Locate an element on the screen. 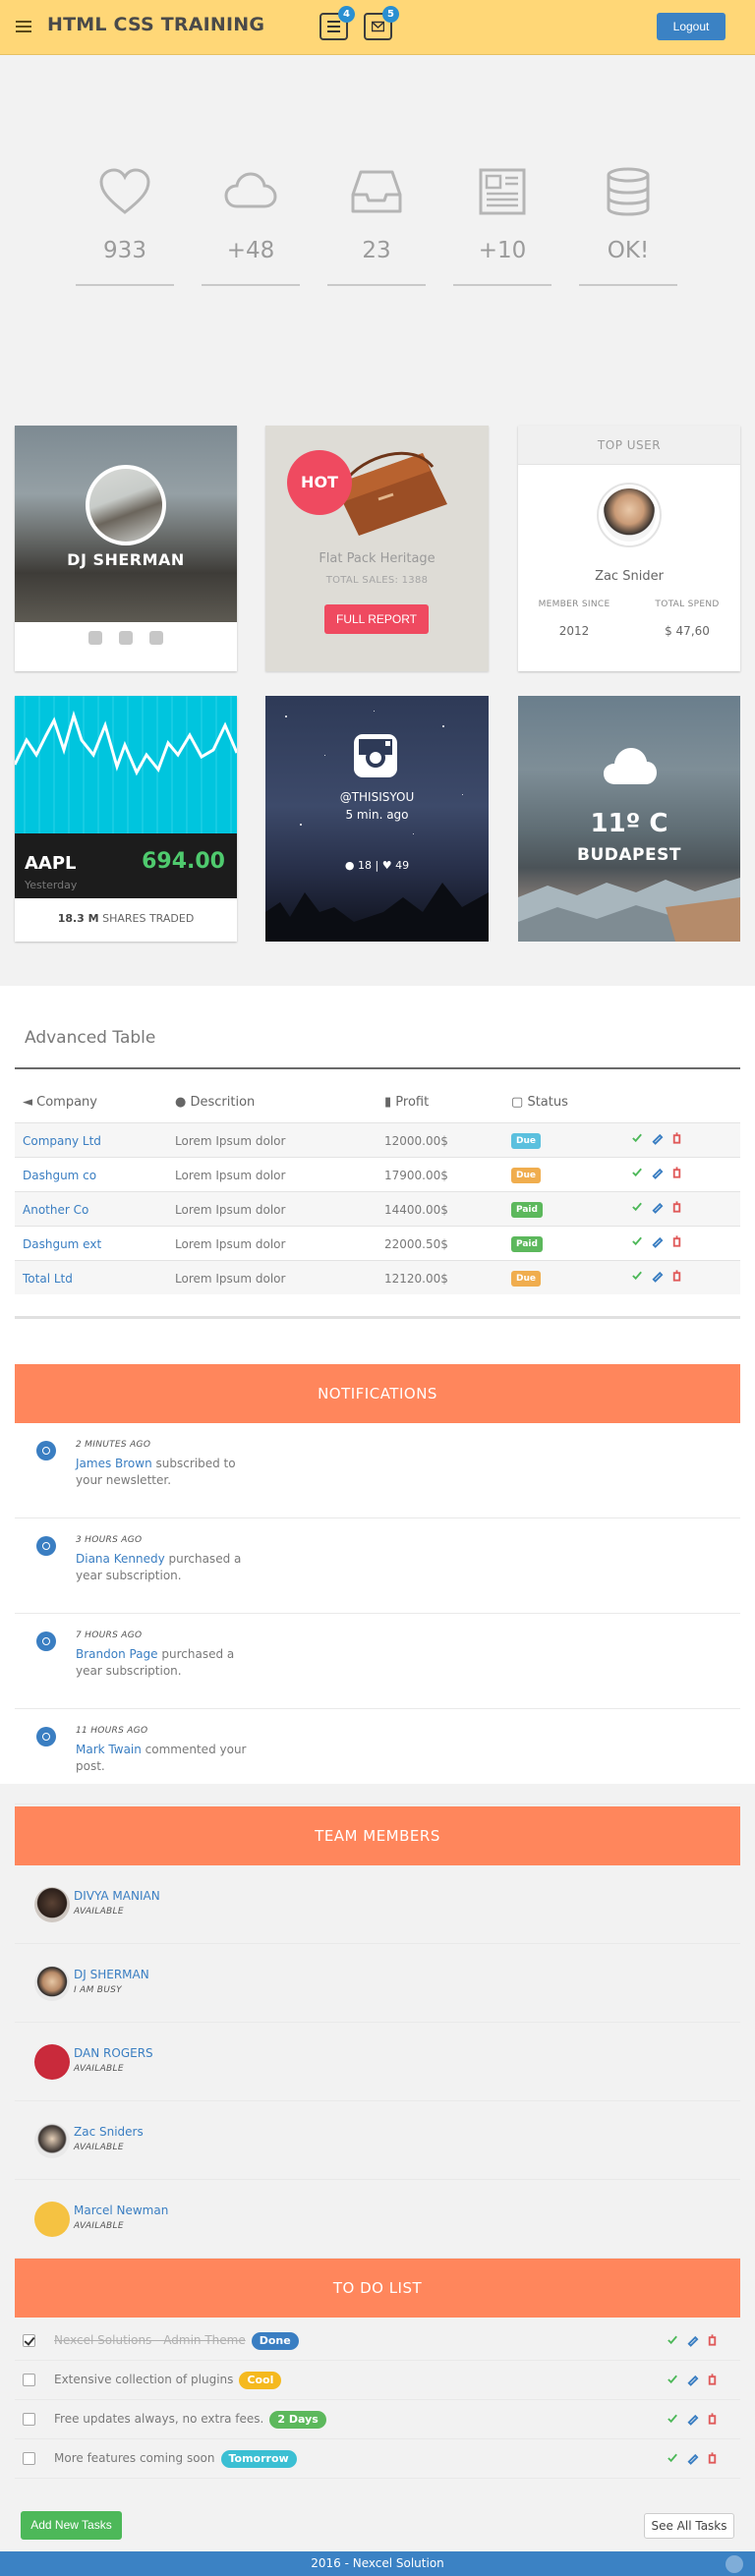 This screenshot has height=2576, width=755. edit-icon: ▢ is located at coordinates (517, 1102).